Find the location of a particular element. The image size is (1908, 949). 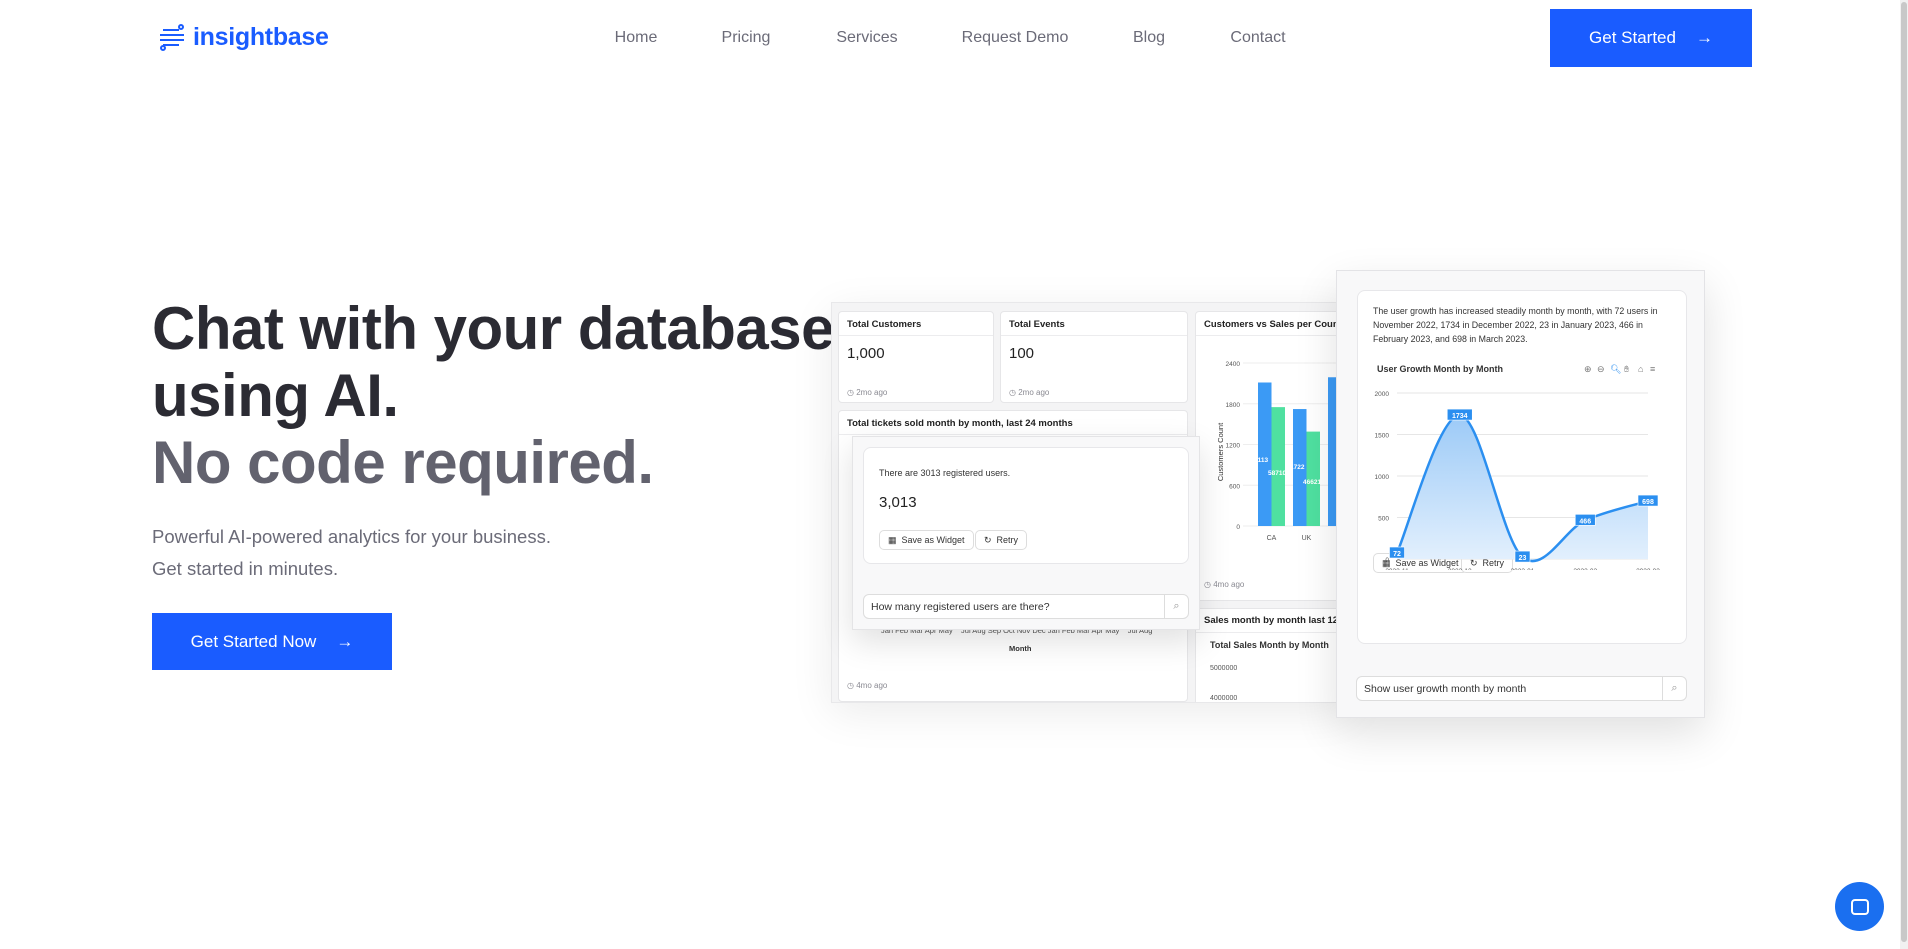

hero-subtitle-2: Get started in minutes. is located at coordinates (245, 568).